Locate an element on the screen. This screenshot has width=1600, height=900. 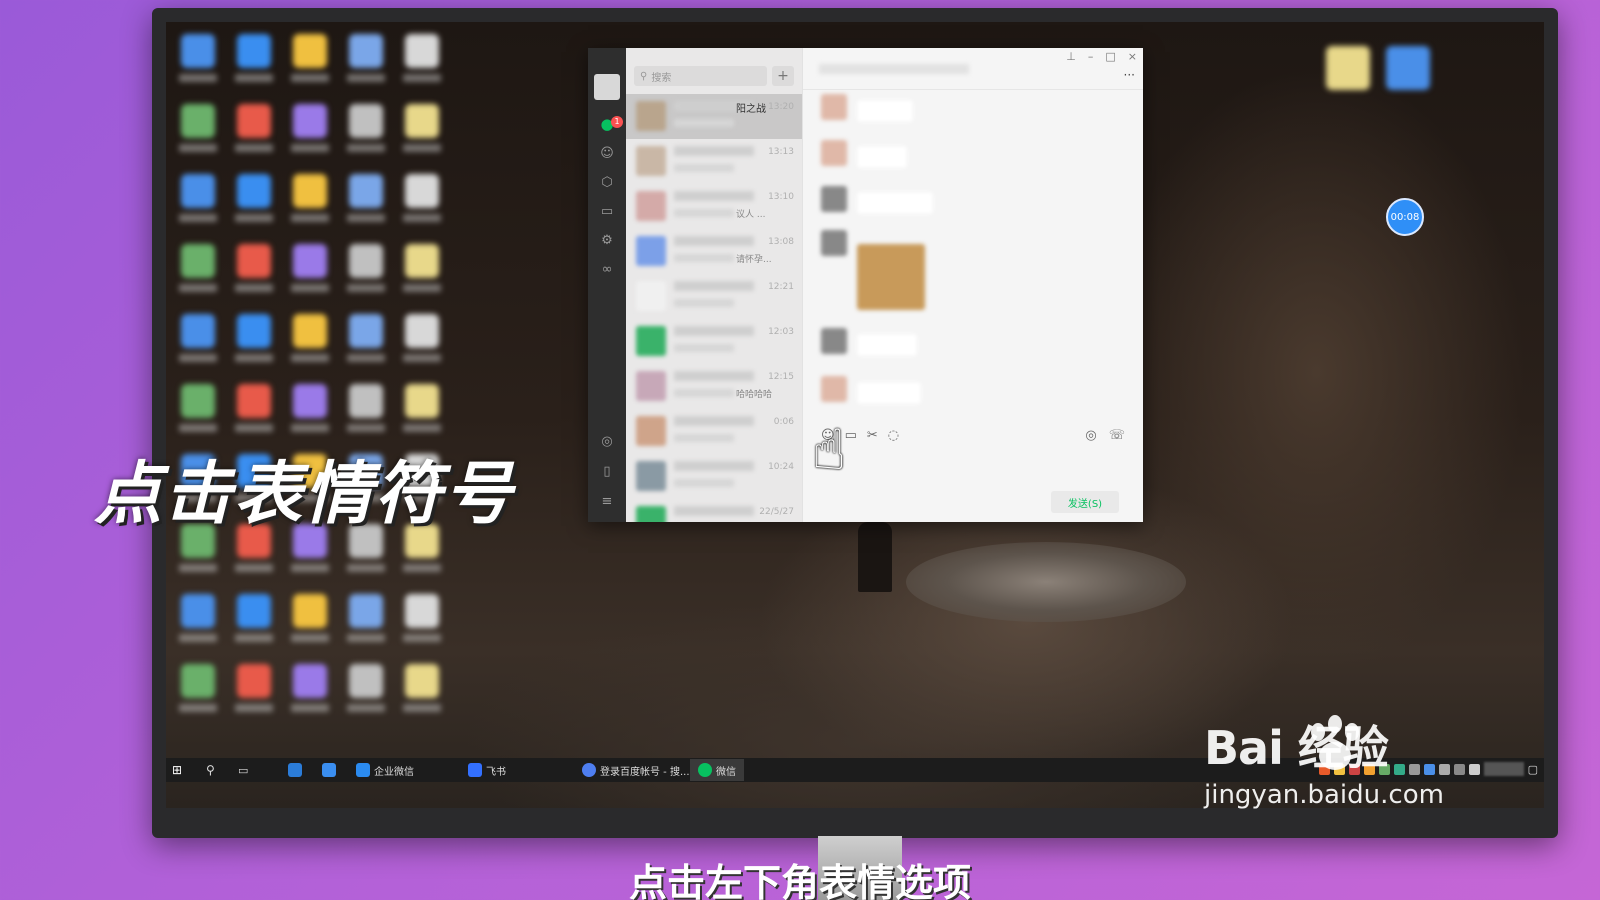
conversation-item: 0:06 is located at coordinates (714, 431).